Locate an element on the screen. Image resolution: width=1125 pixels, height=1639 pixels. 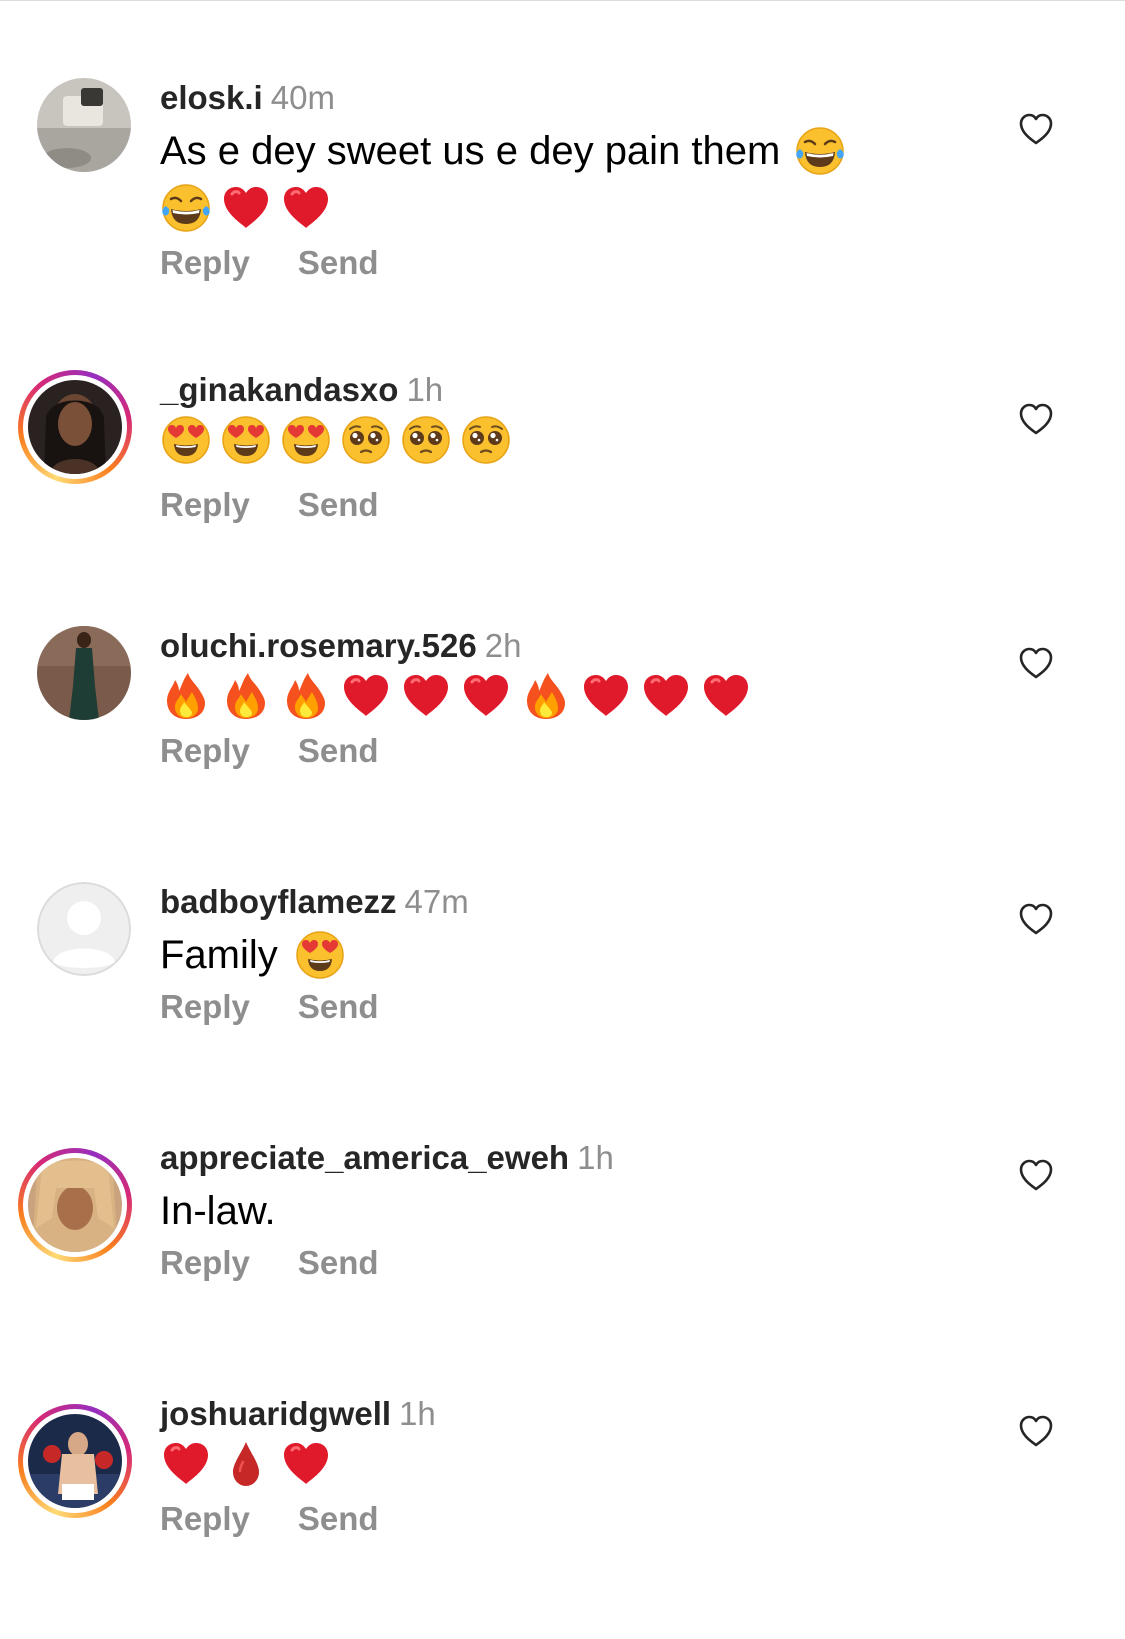
username: _ginakandasxo is located at coordinates (279, 389).